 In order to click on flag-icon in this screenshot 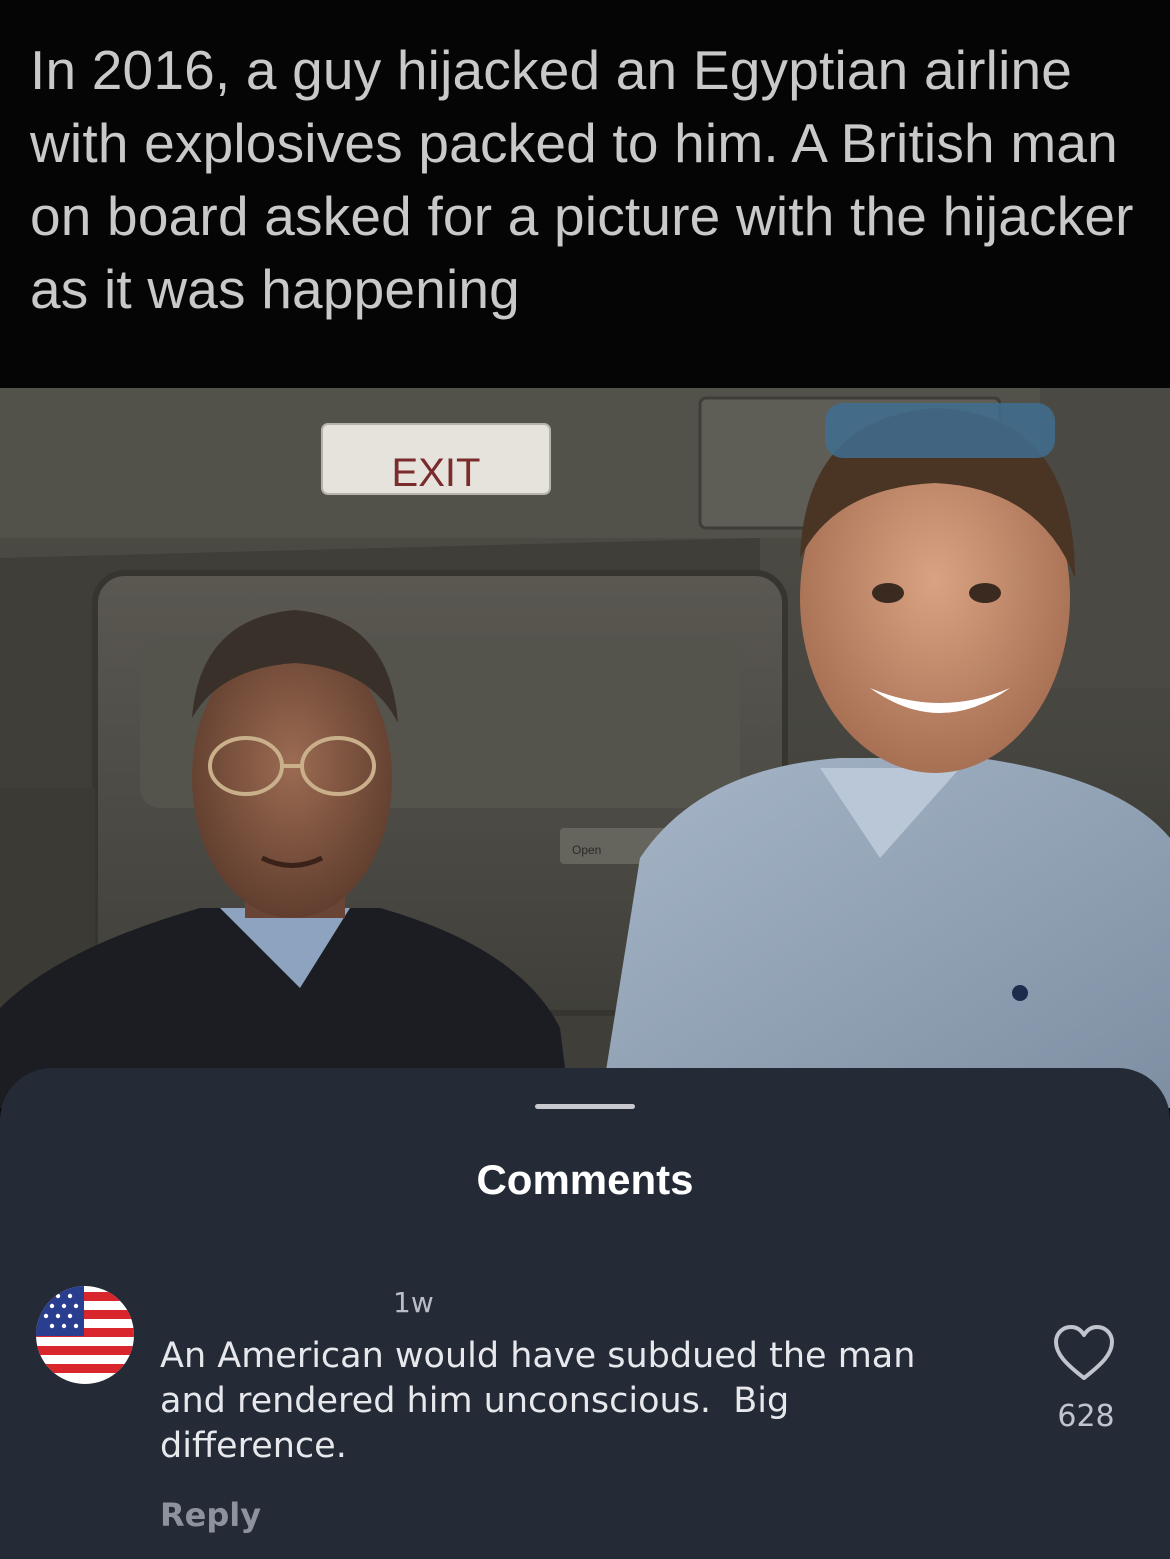, I will do `click(85, 1335)`.